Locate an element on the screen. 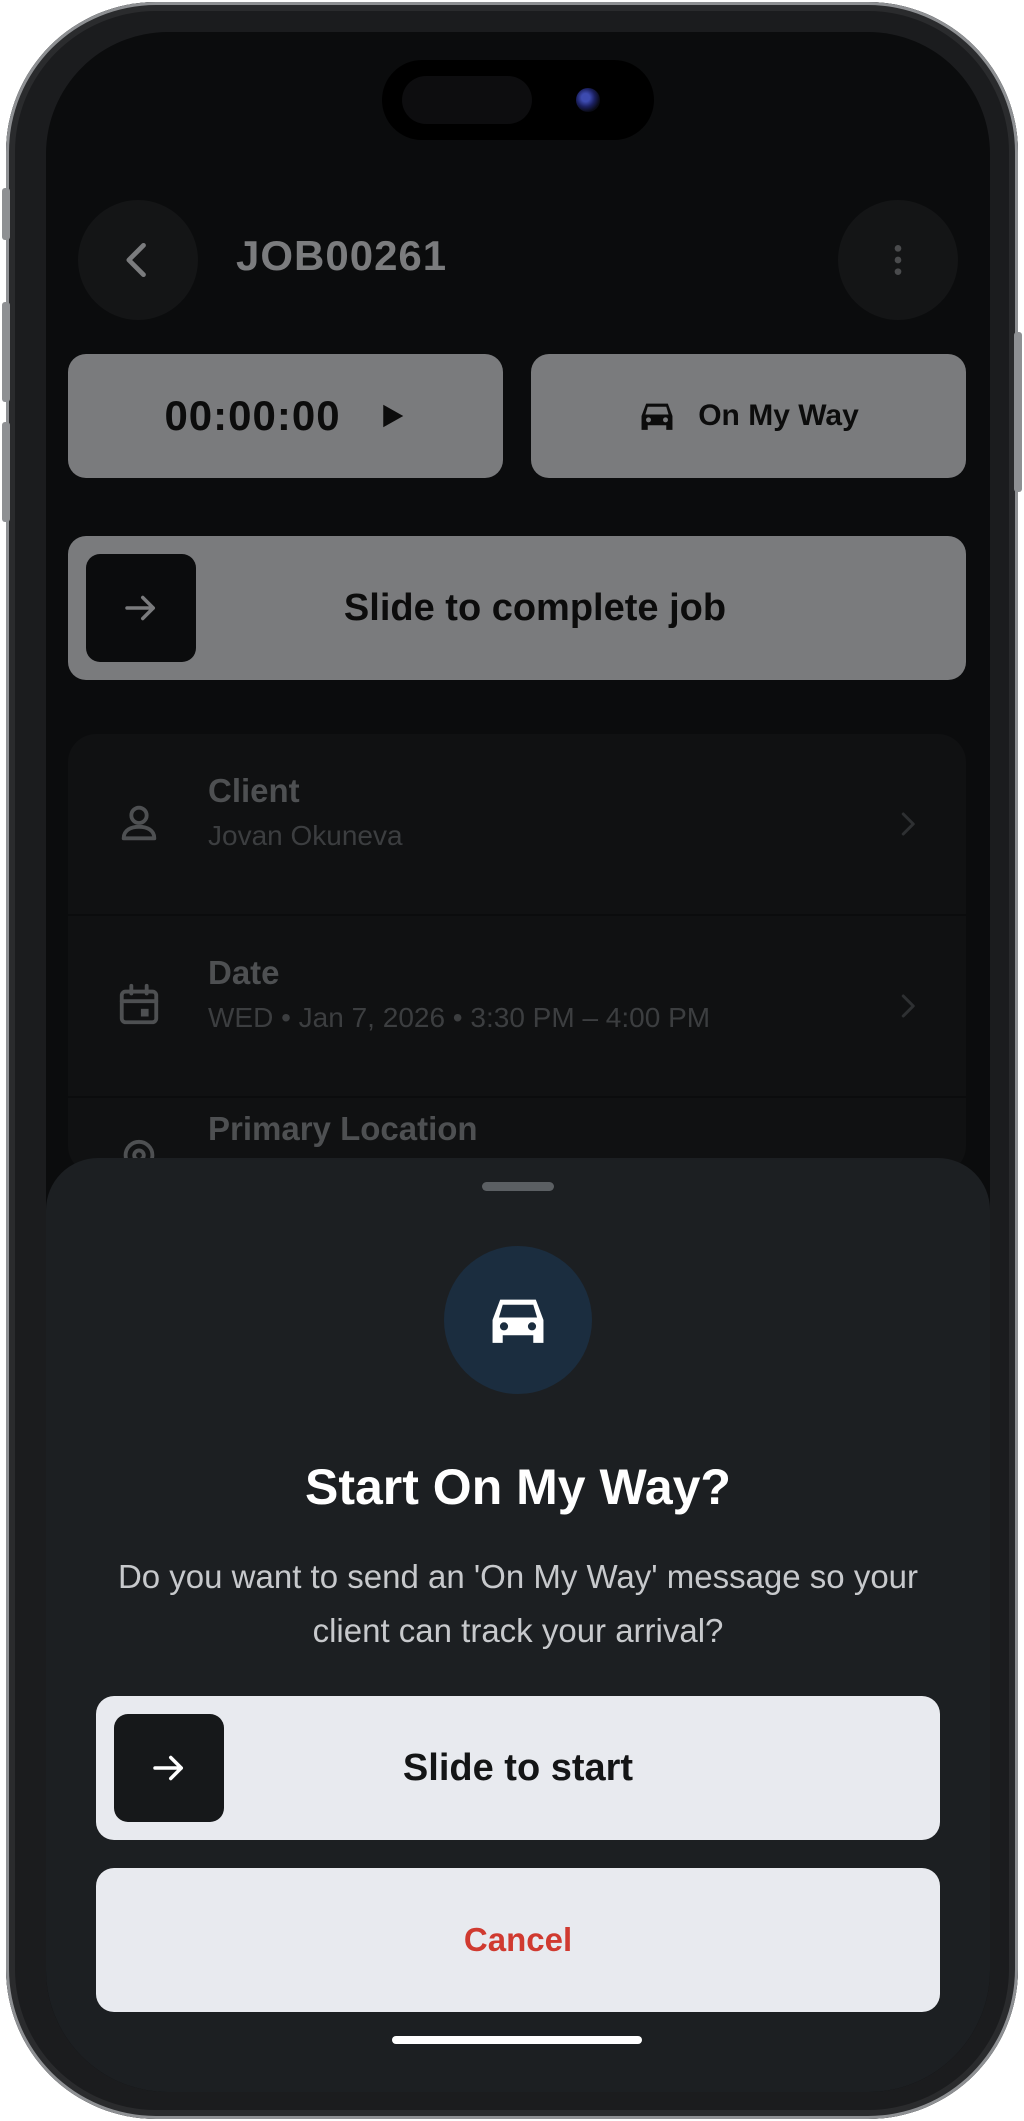 Image resolution: width=1024 pixels, height=2121 pixels. client-name: Jovan Okuneva is located at coordinates (305, 835).